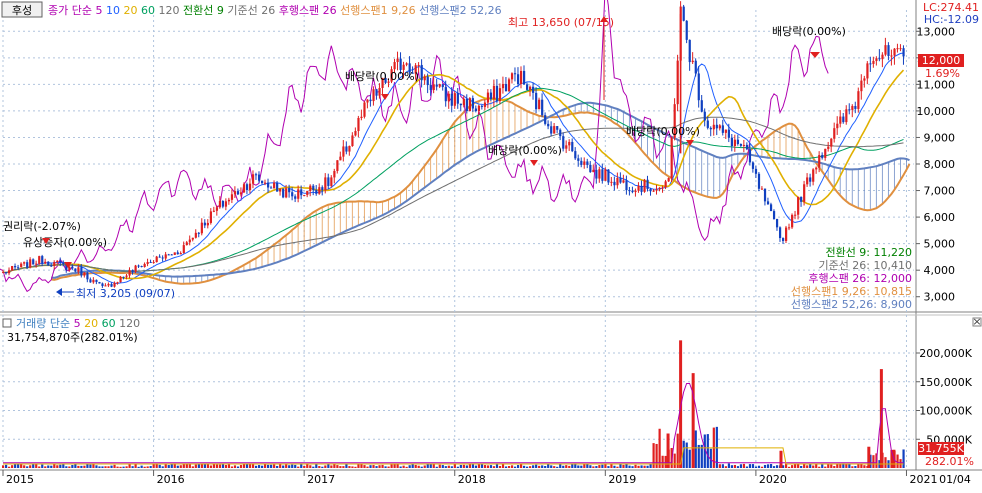 The height and width of the screenshot is (493, 982). Describe the element at coordinates (809, 31) in the screenshot. I see `annotation-div-2020: 배당락(0.00%)` at that location.